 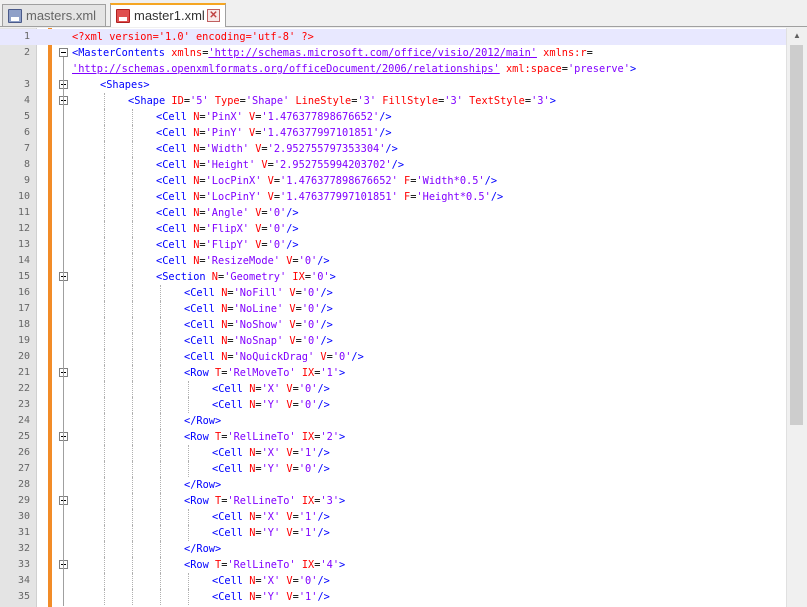 What do you see at coordinates (393, 213) in the screenshot?
I see `code-line: 11 <Cell N='Angle' V='0'/>` at bounding box center [393, 213].